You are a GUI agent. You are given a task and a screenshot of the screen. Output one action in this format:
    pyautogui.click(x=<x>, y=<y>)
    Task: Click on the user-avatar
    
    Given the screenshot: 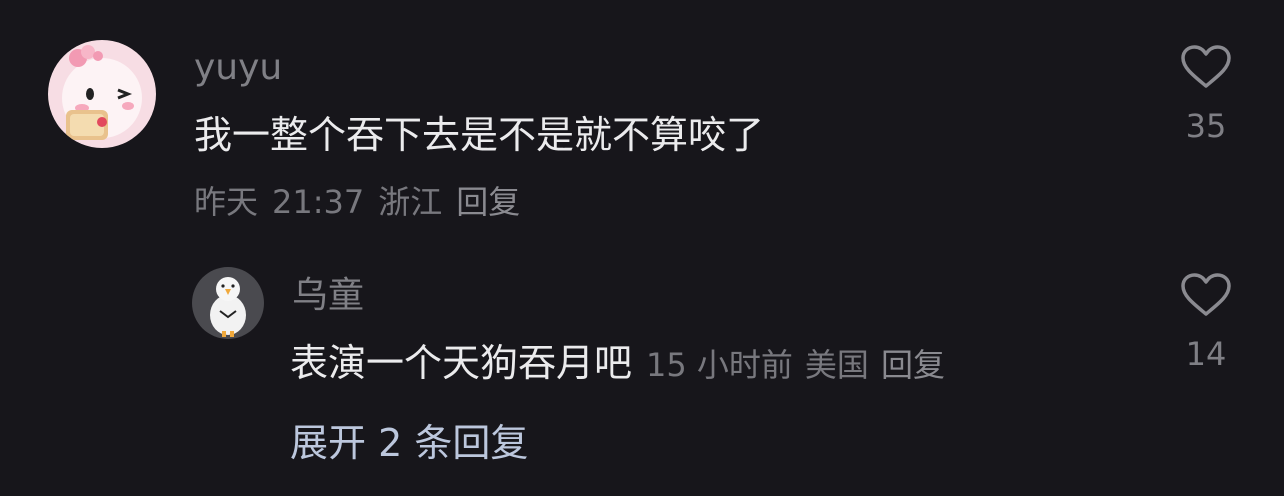 What is the action you would take?
    pyautogui.click(x=102, y=94)
    